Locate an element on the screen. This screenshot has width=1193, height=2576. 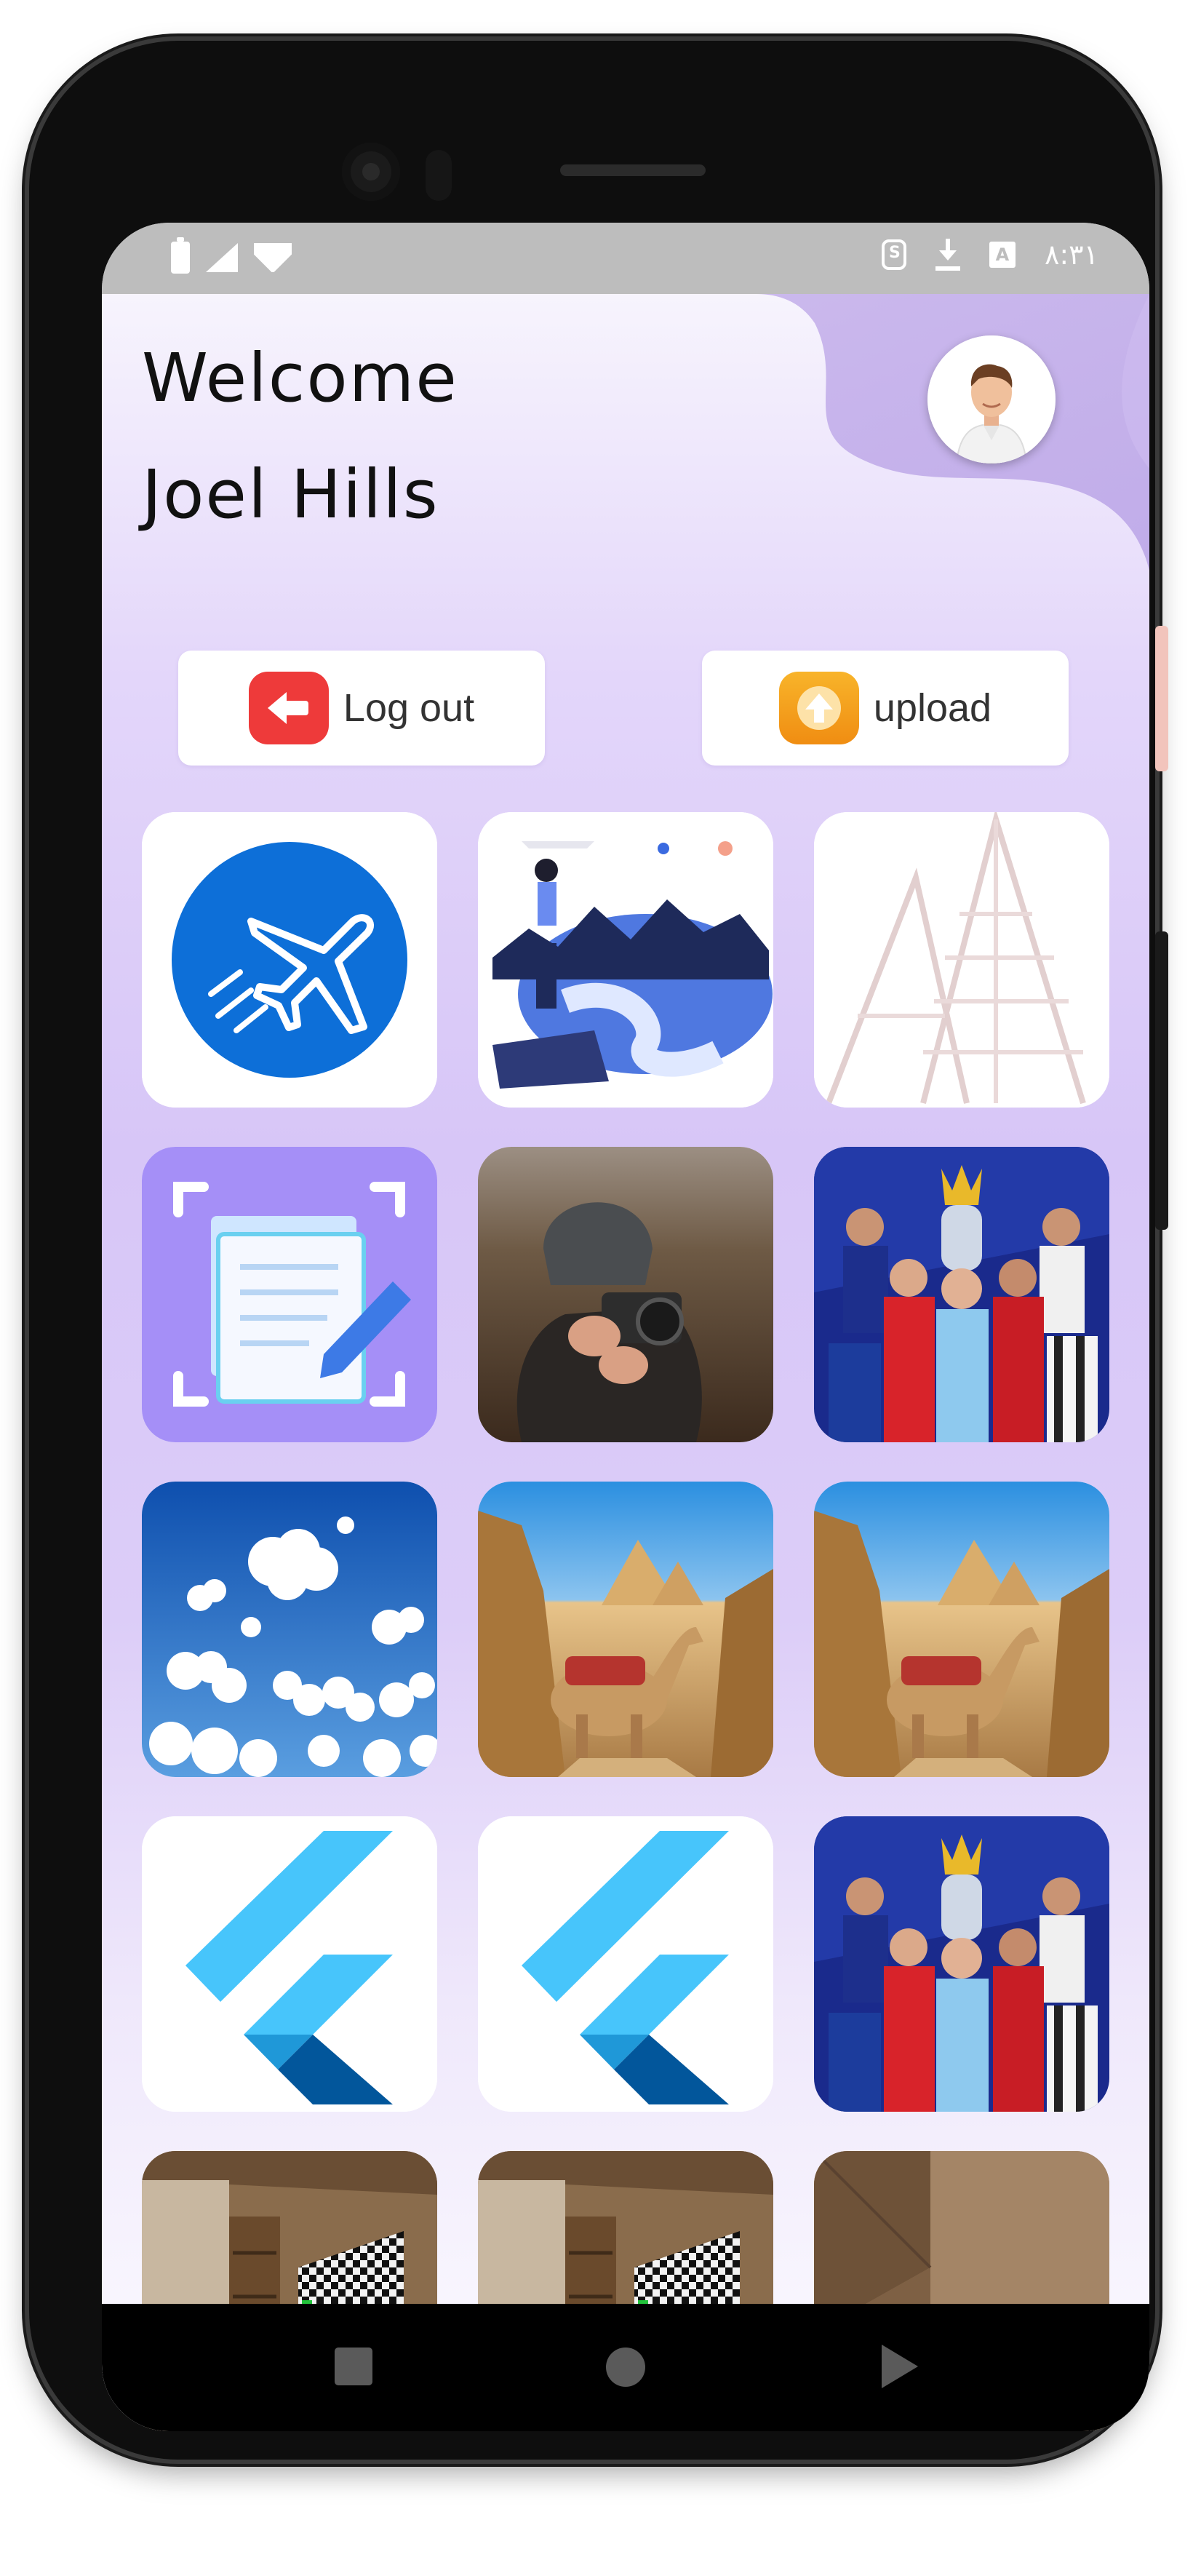
document-edit-icon is located at coordinates (289, 1294).